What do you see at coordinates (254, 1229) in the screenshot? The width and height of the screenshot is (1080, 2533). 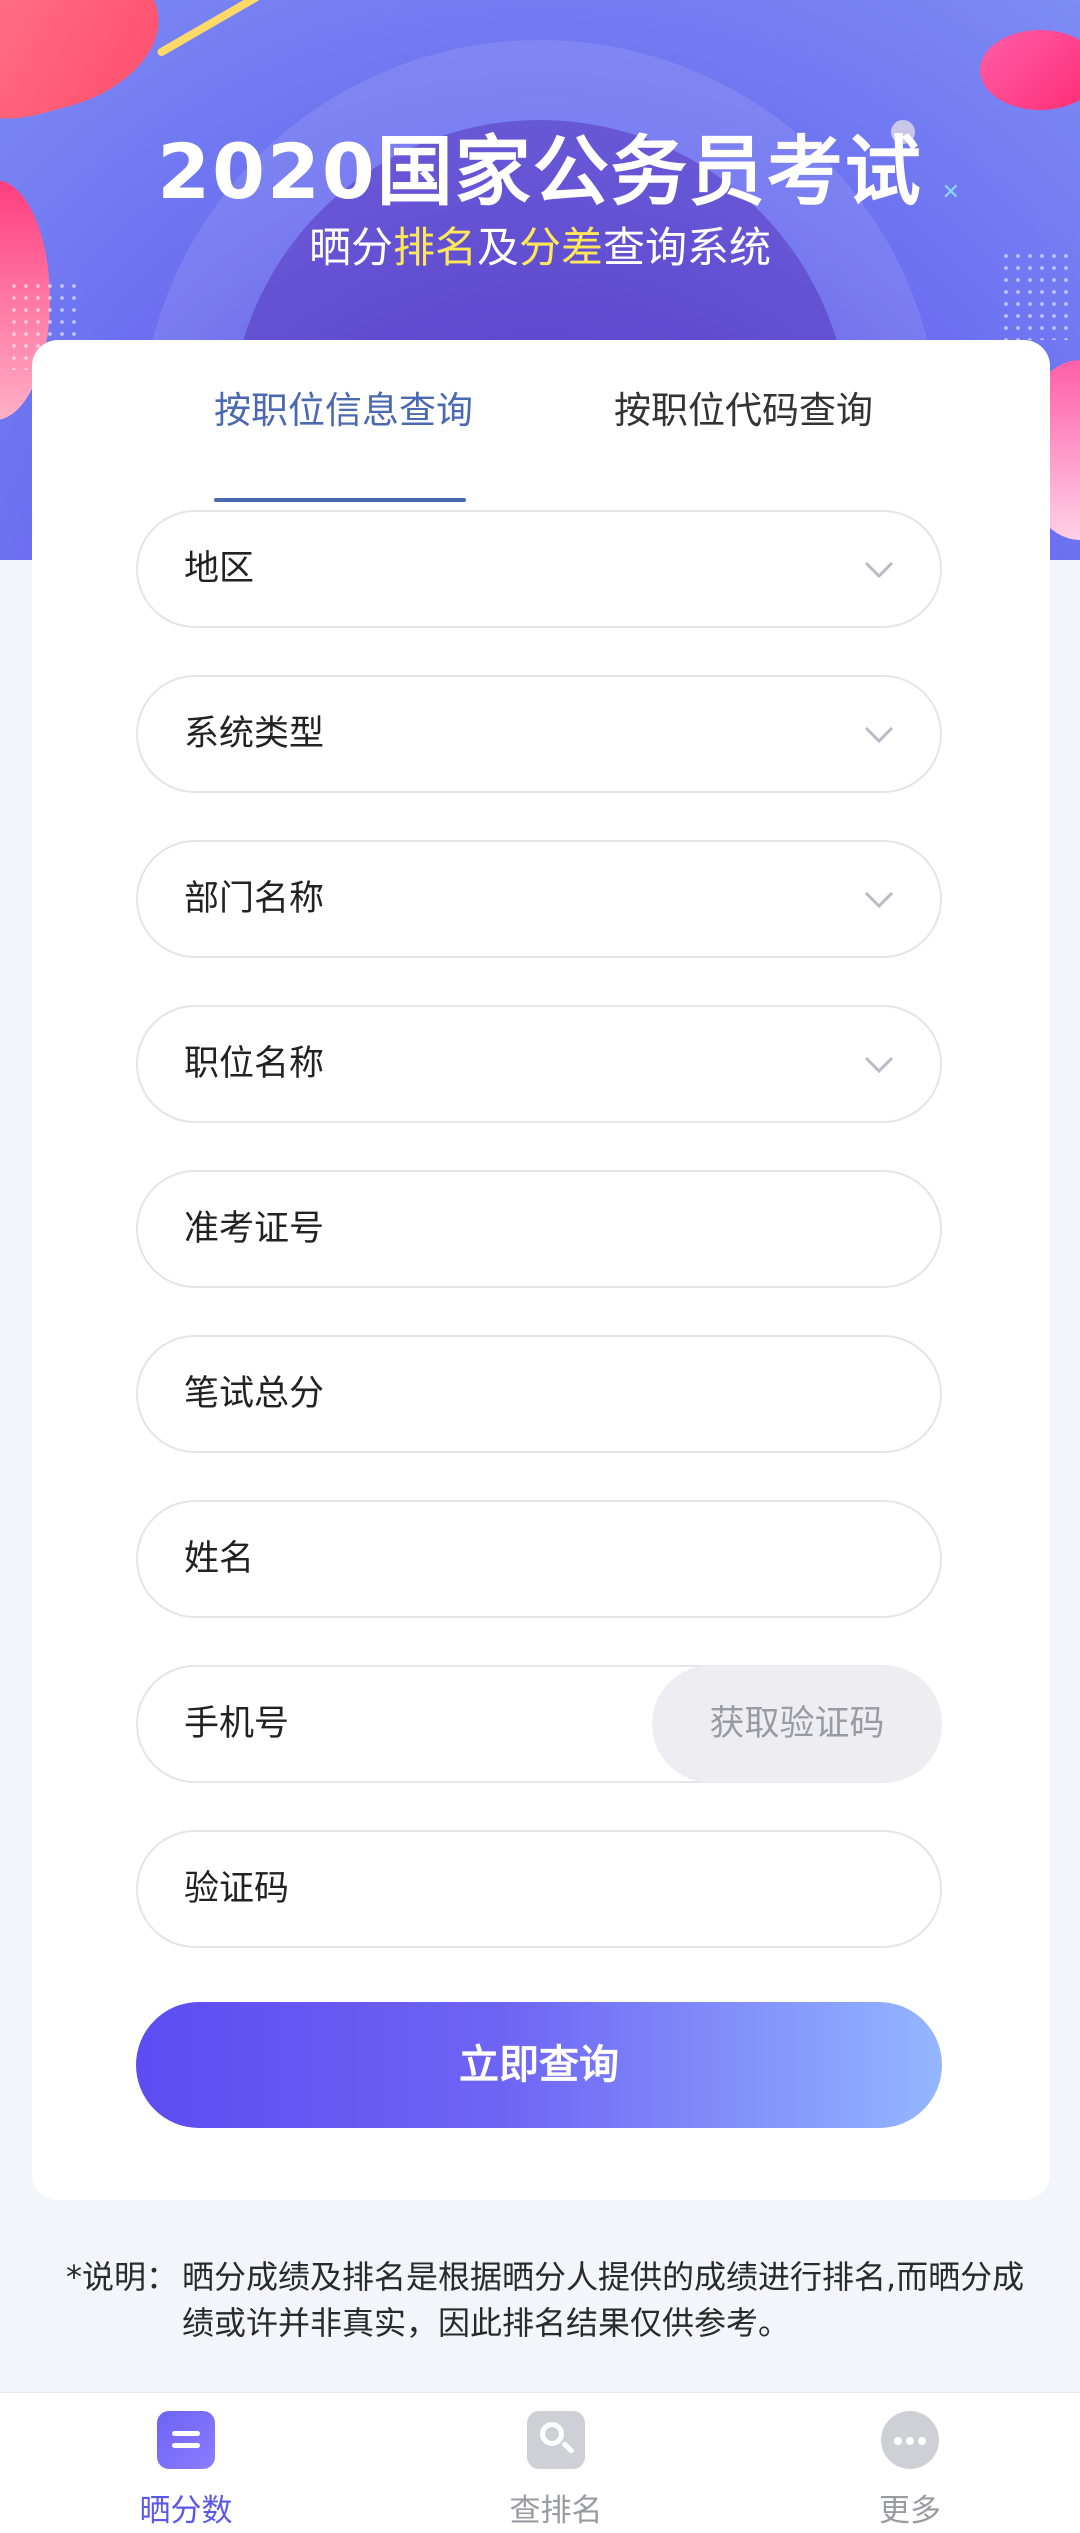 I see `exam-id-placeholder: 准考证号` at bounding box center [254, 1229].